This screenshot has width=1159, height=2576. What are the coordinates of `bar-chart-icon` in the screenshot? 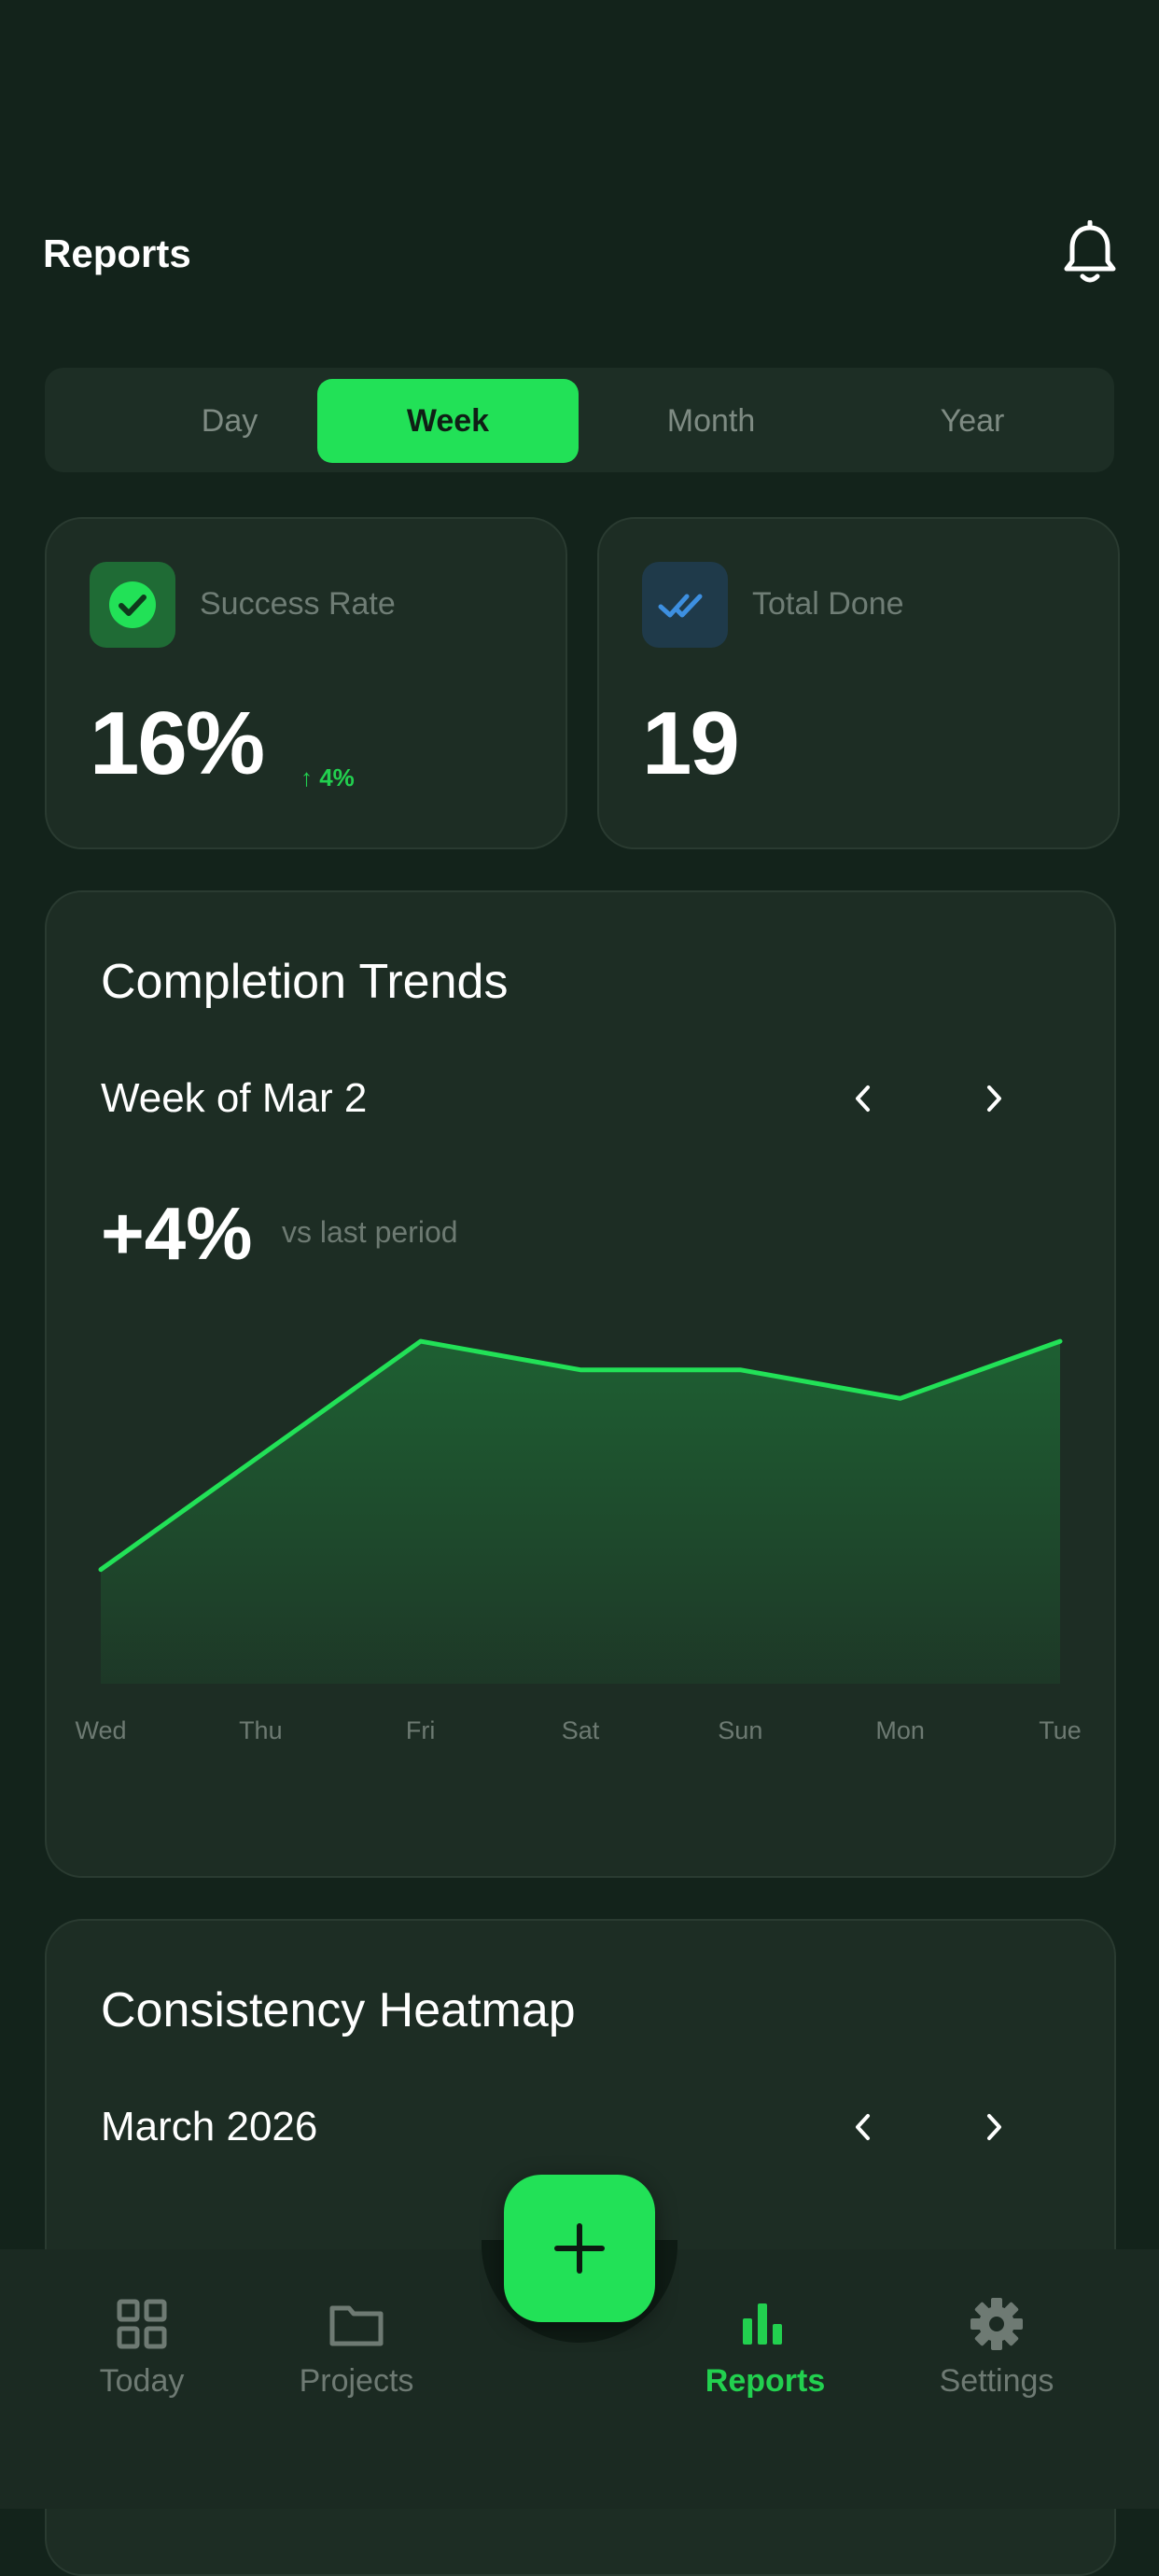 It's located at (765, 2324).